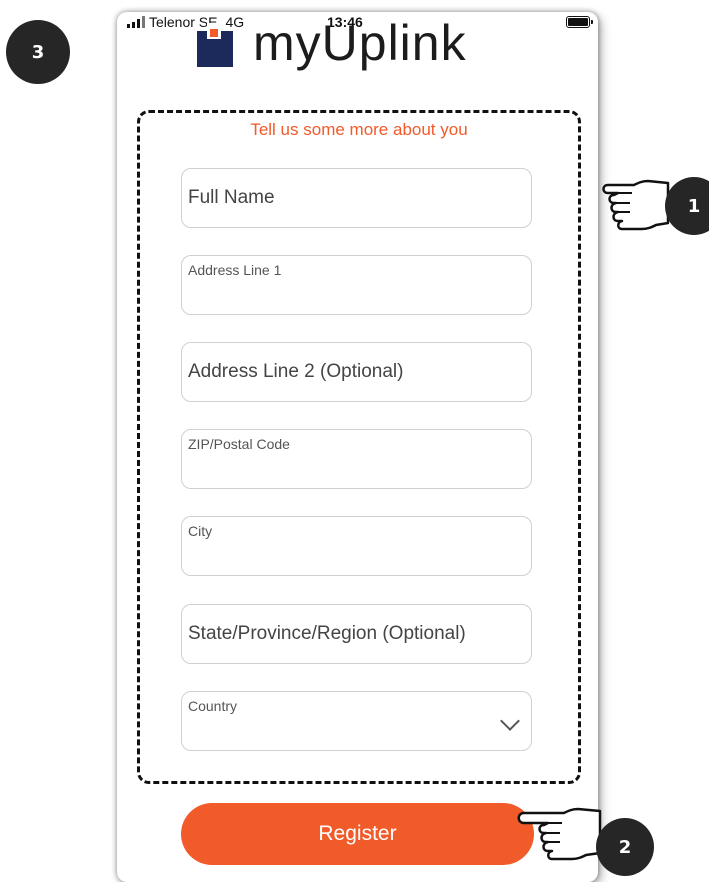 Image resolution: width=709 pixels, height=882 pixels. I want to click on full-name-placeholder: Full Name, so click(231, 197).